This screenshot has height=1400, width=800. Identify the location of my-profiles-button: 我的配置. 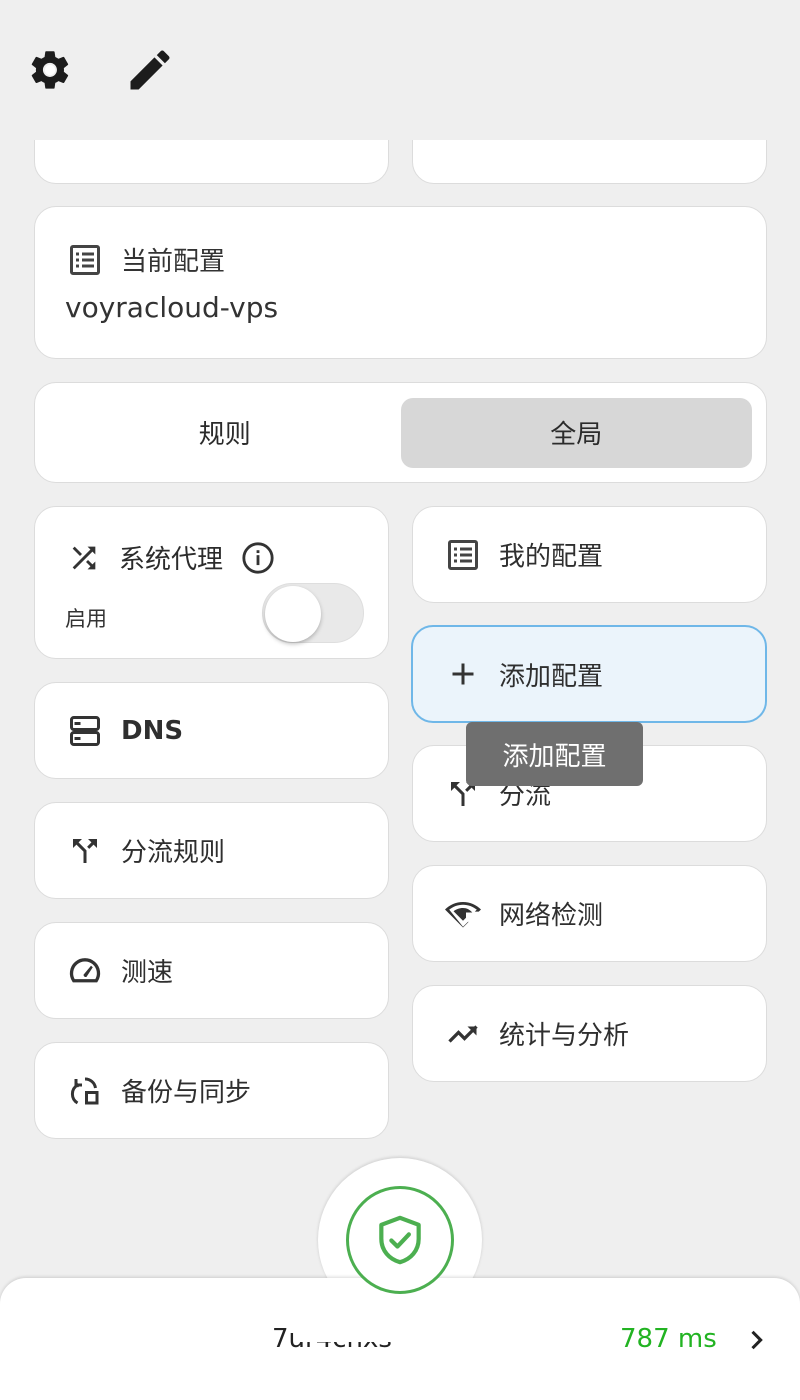
(589, 554).